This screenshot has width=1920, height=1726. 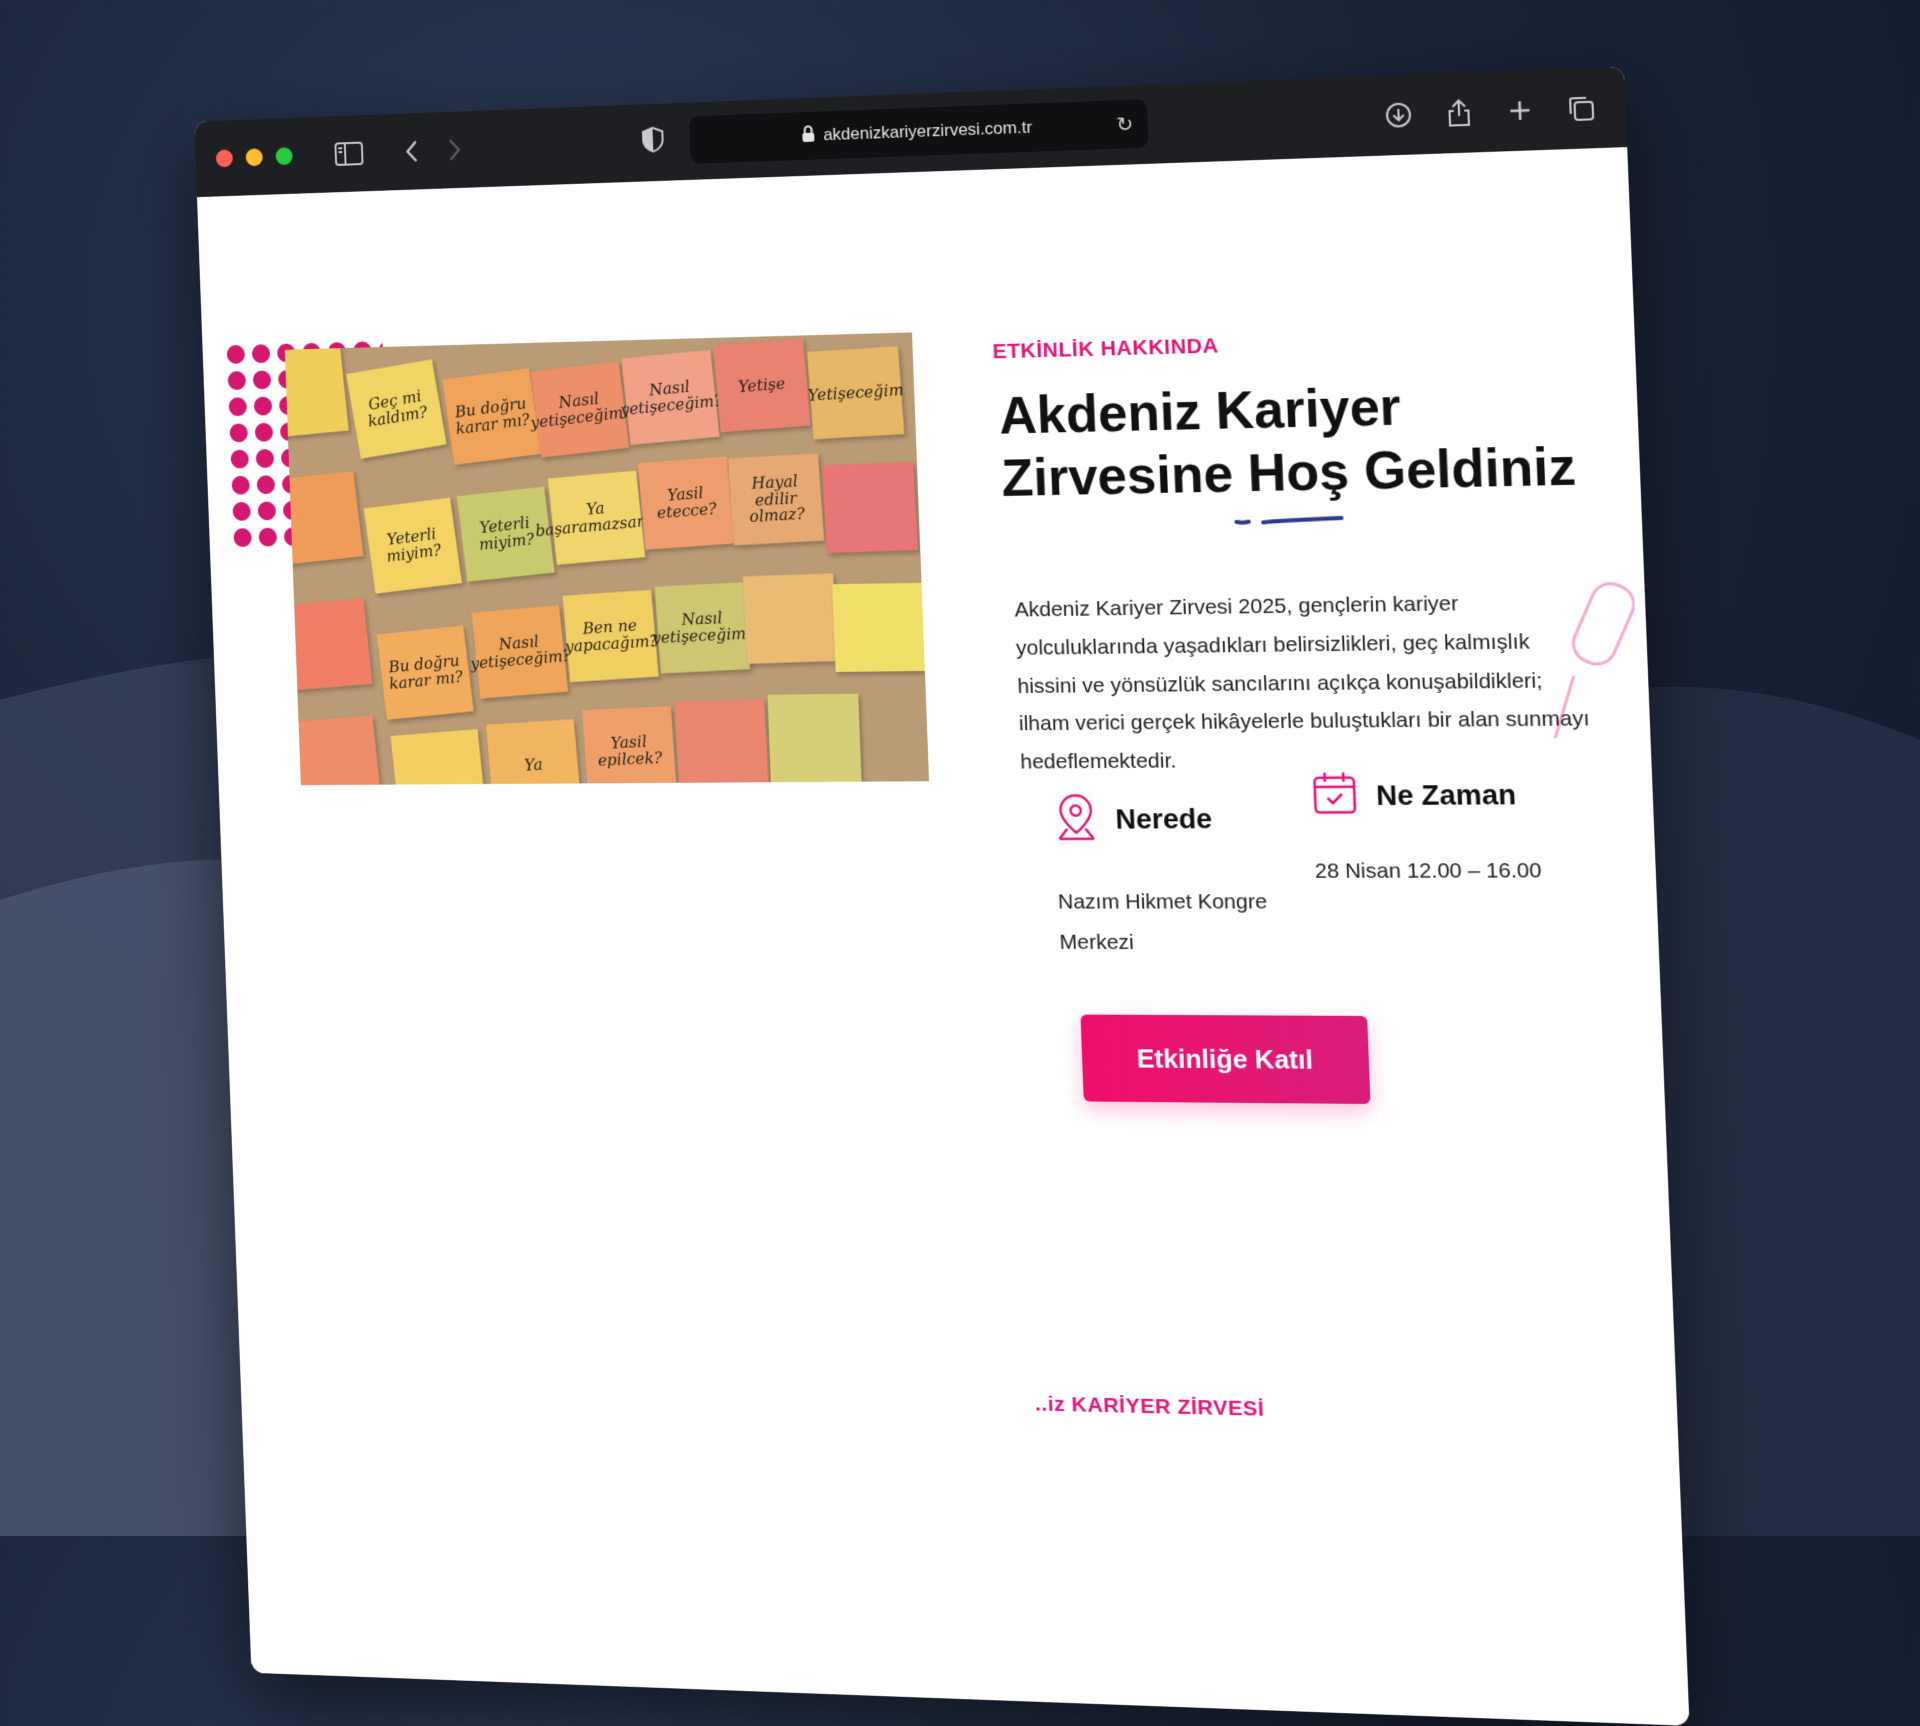 I want to click on calendar-check-icon, so click(x=1334, y=795).